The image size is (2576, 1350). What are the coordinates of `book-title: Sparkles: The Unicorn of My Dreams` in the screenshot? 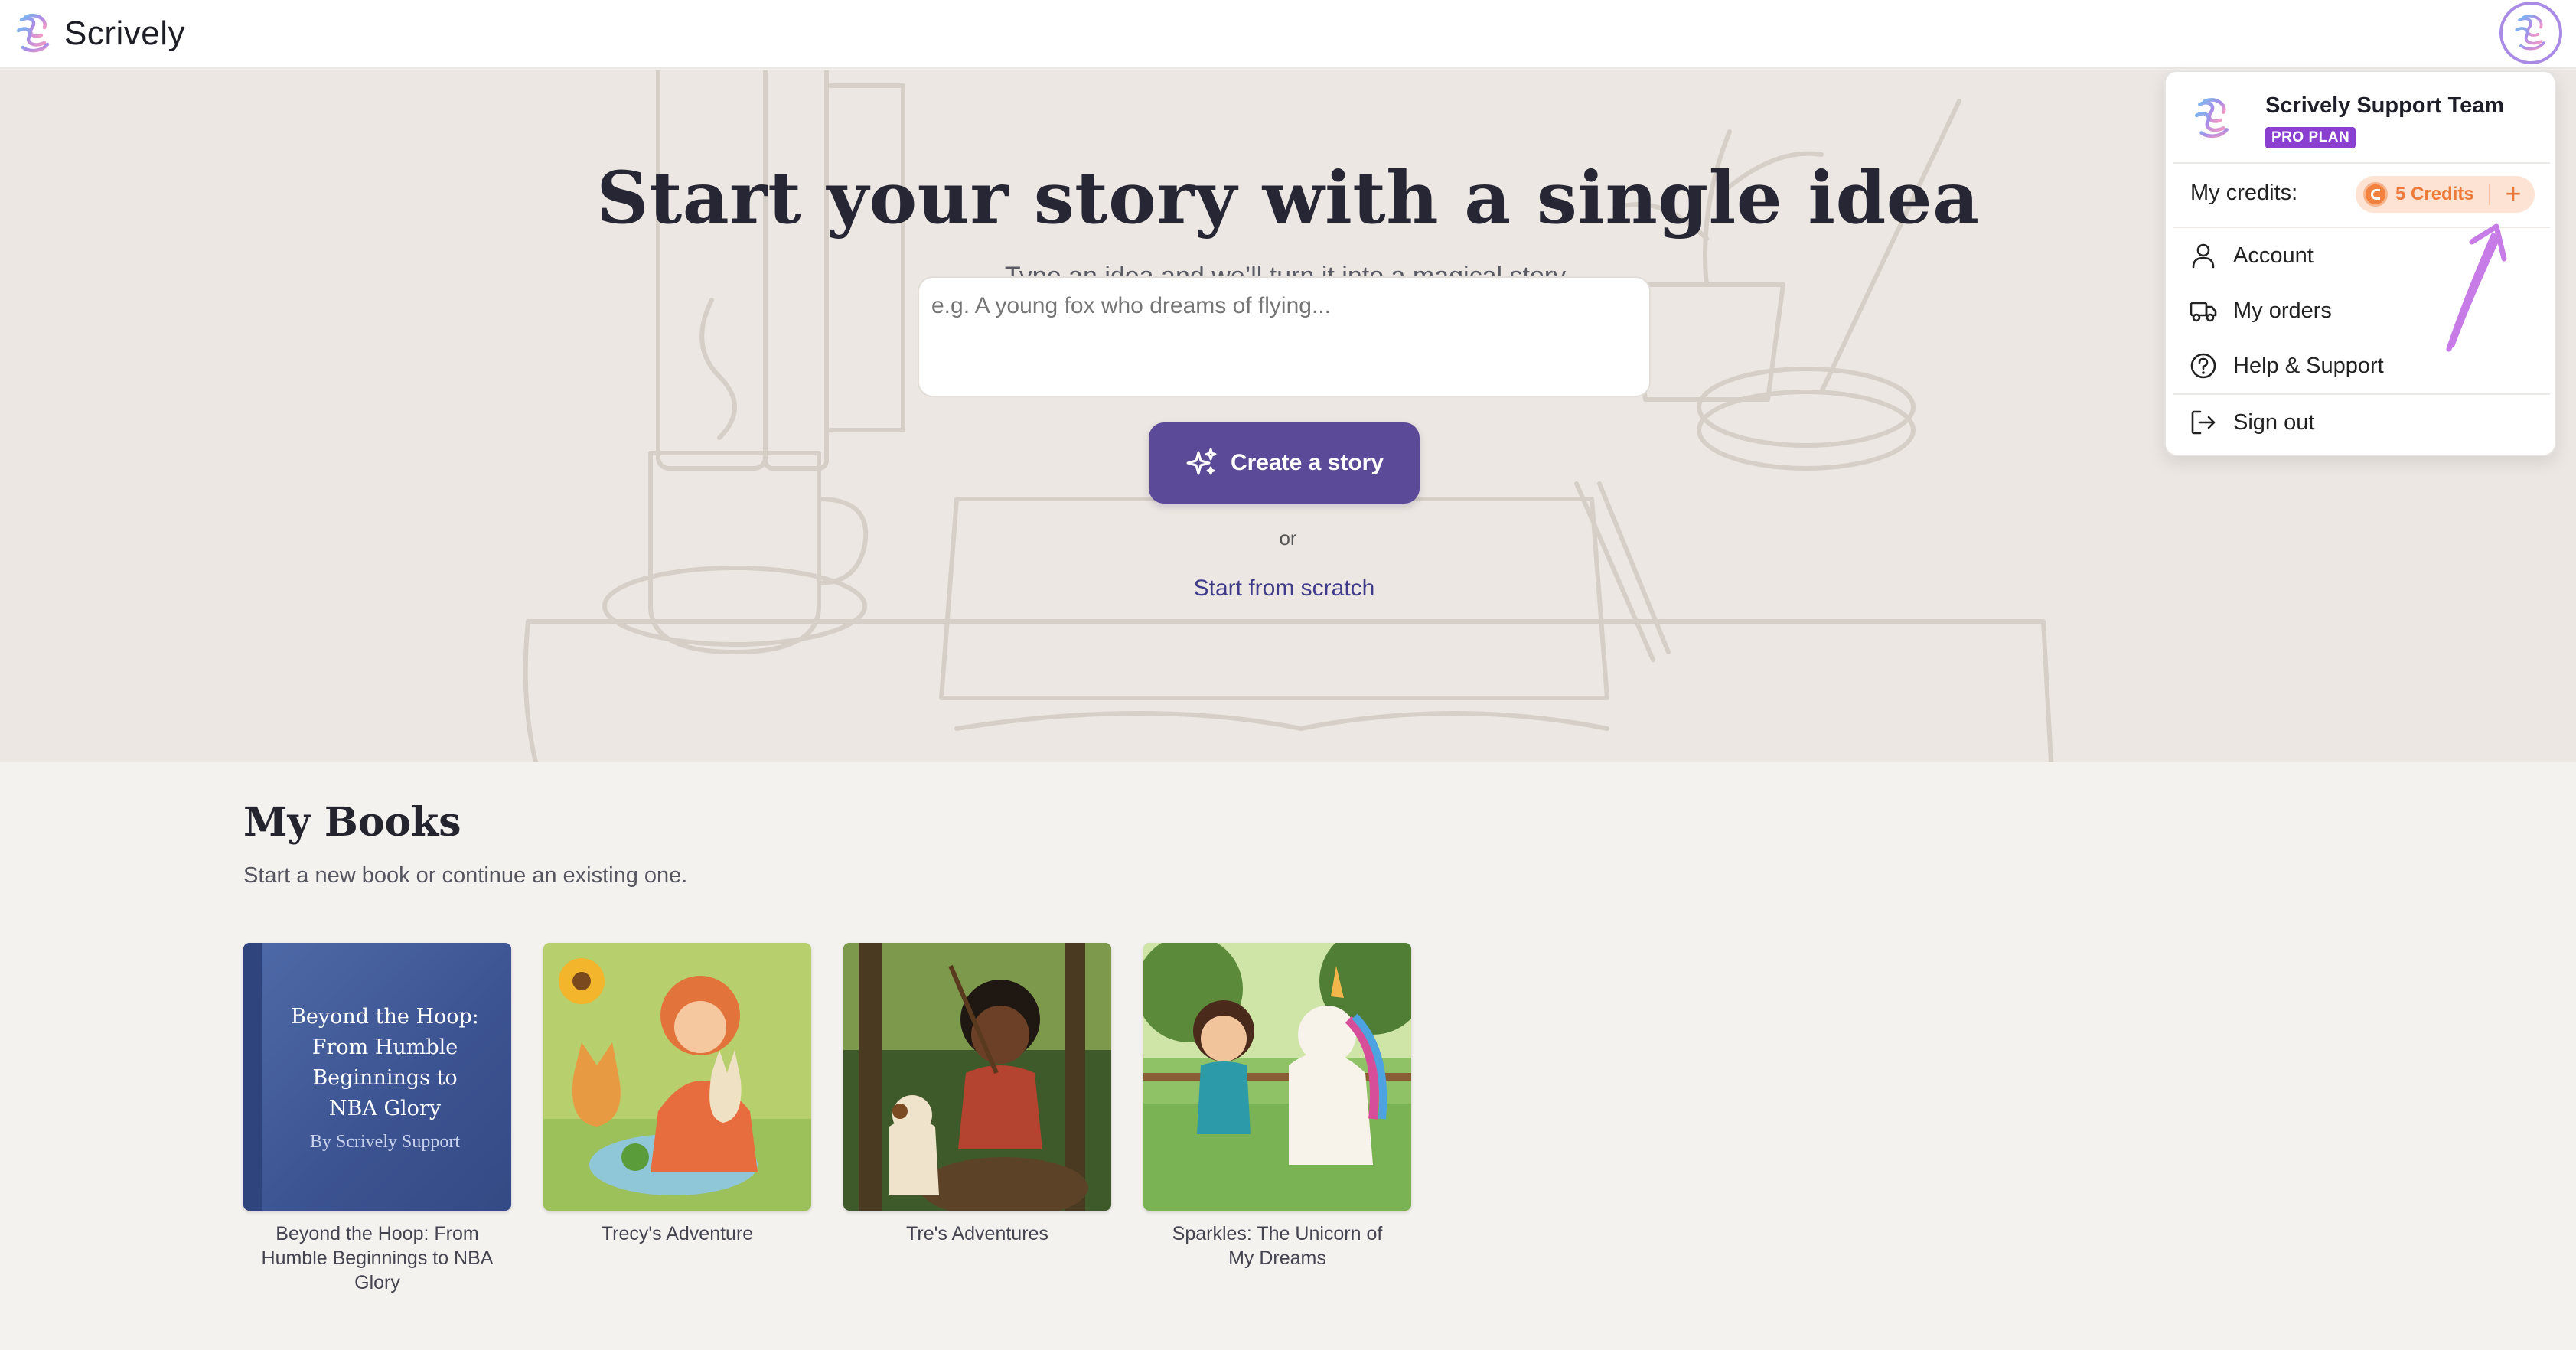 It's located at (1277, 1246).